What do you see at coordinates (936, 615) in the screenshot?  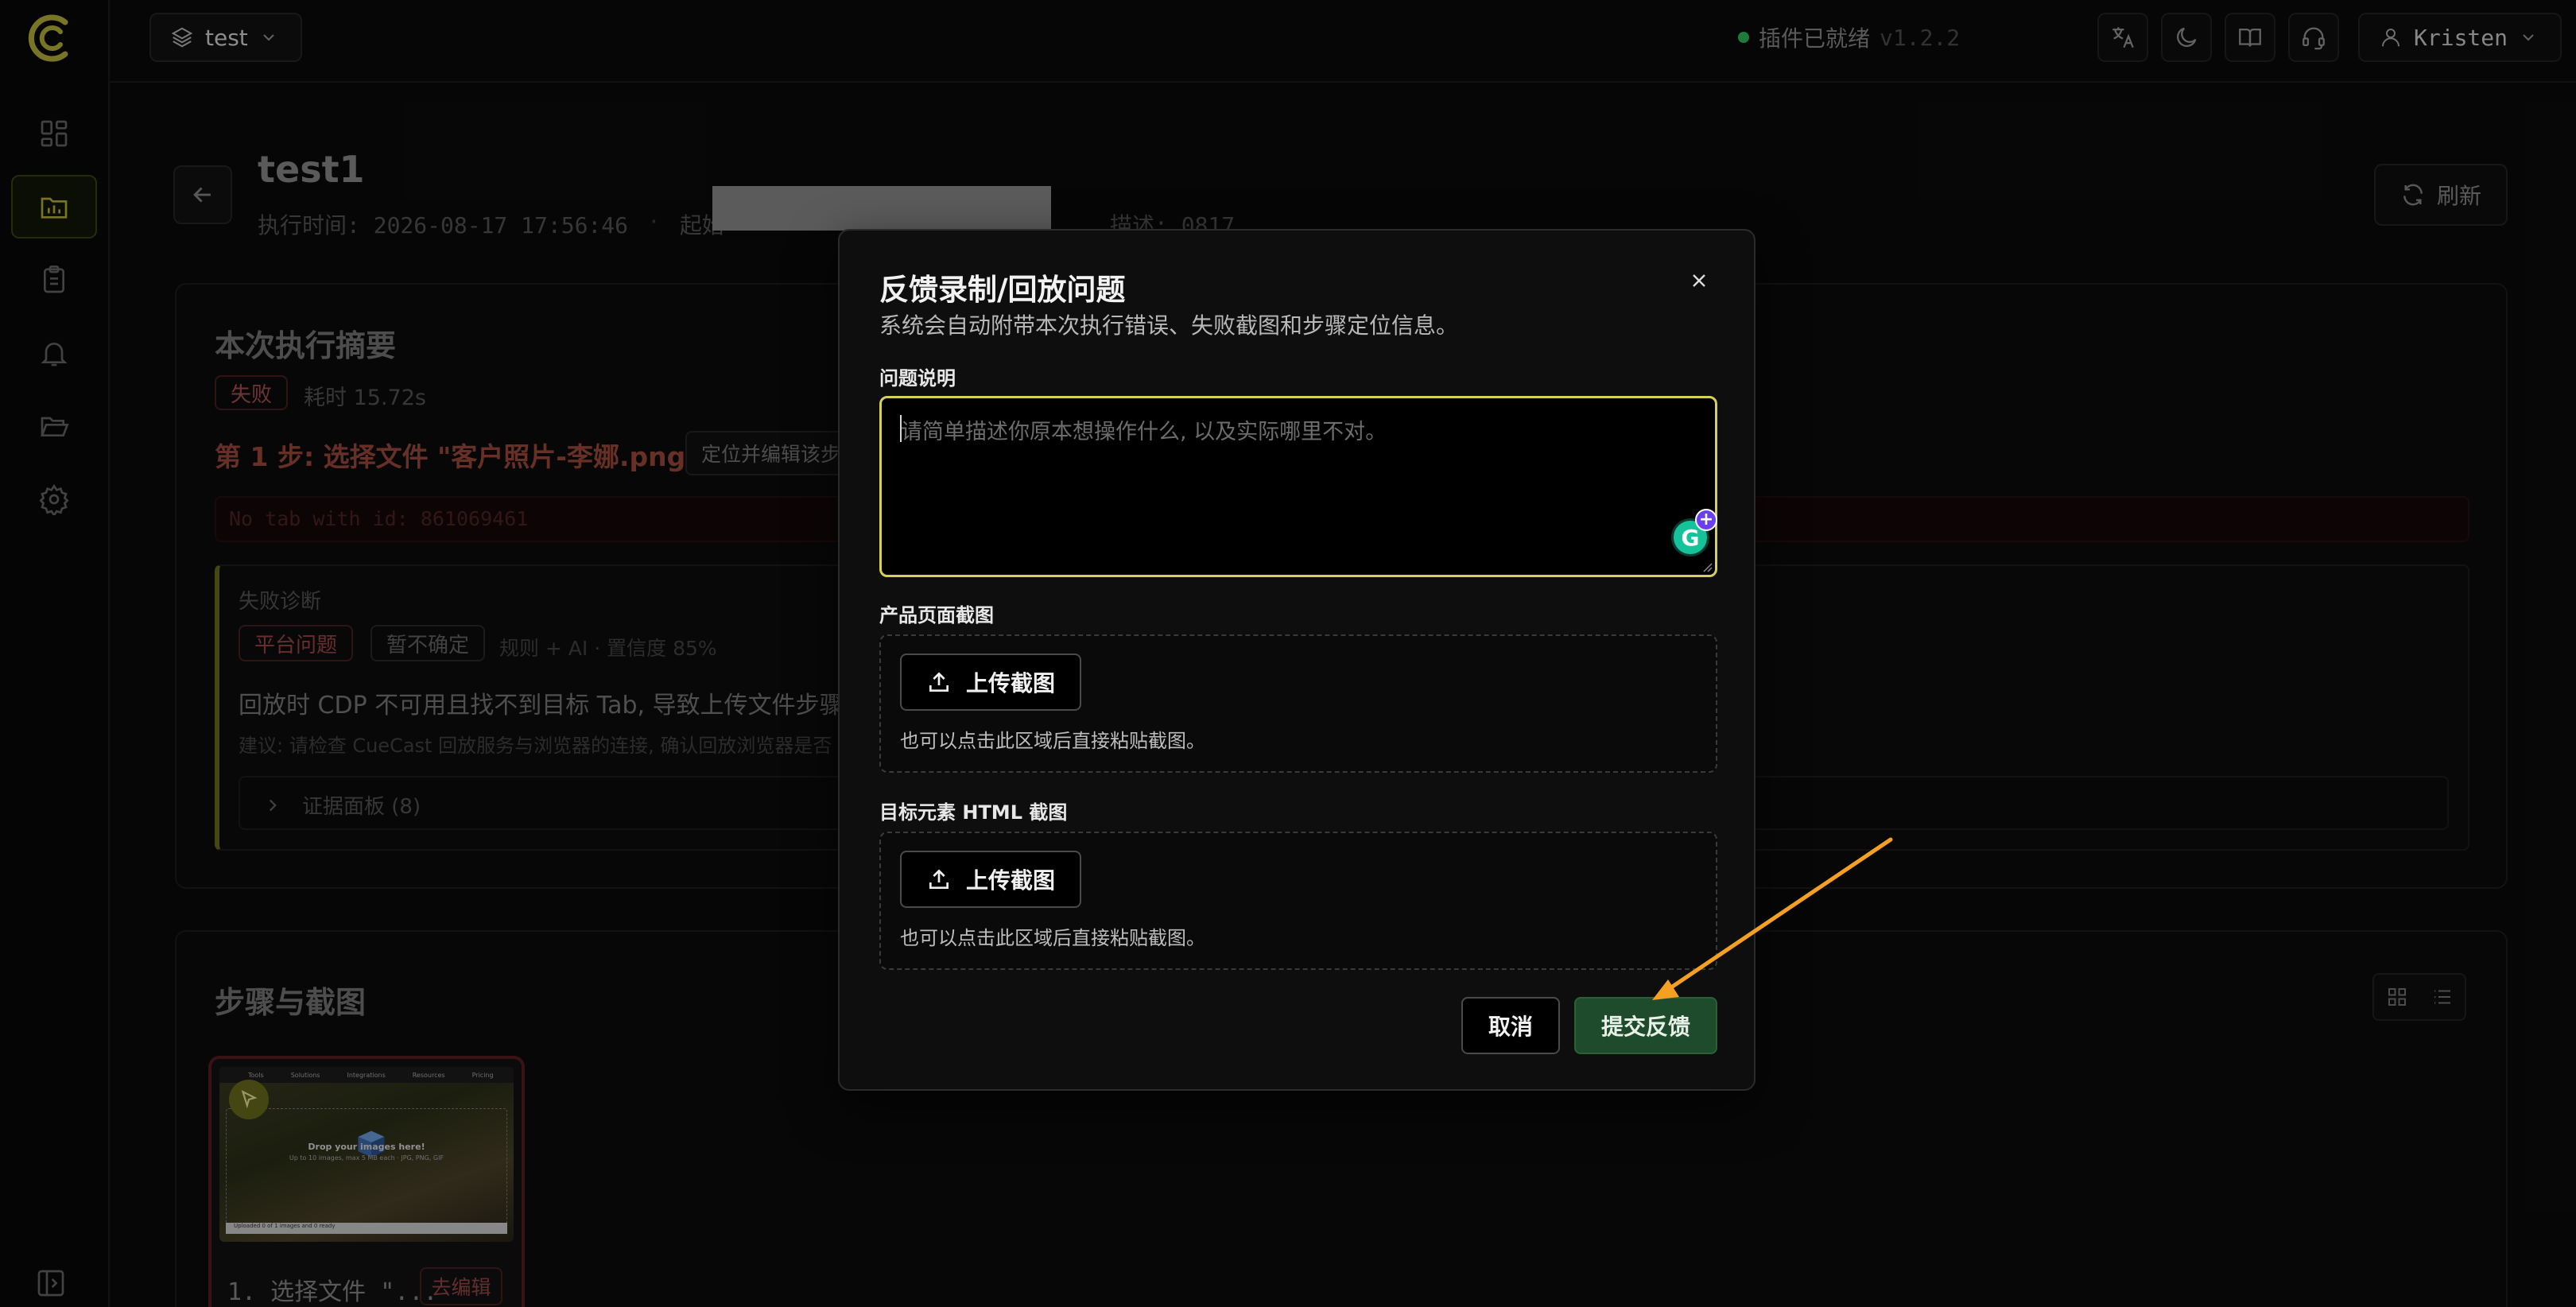 I see `page-screenshot-label: 产品页面截图` at bounding box center [936, 615].